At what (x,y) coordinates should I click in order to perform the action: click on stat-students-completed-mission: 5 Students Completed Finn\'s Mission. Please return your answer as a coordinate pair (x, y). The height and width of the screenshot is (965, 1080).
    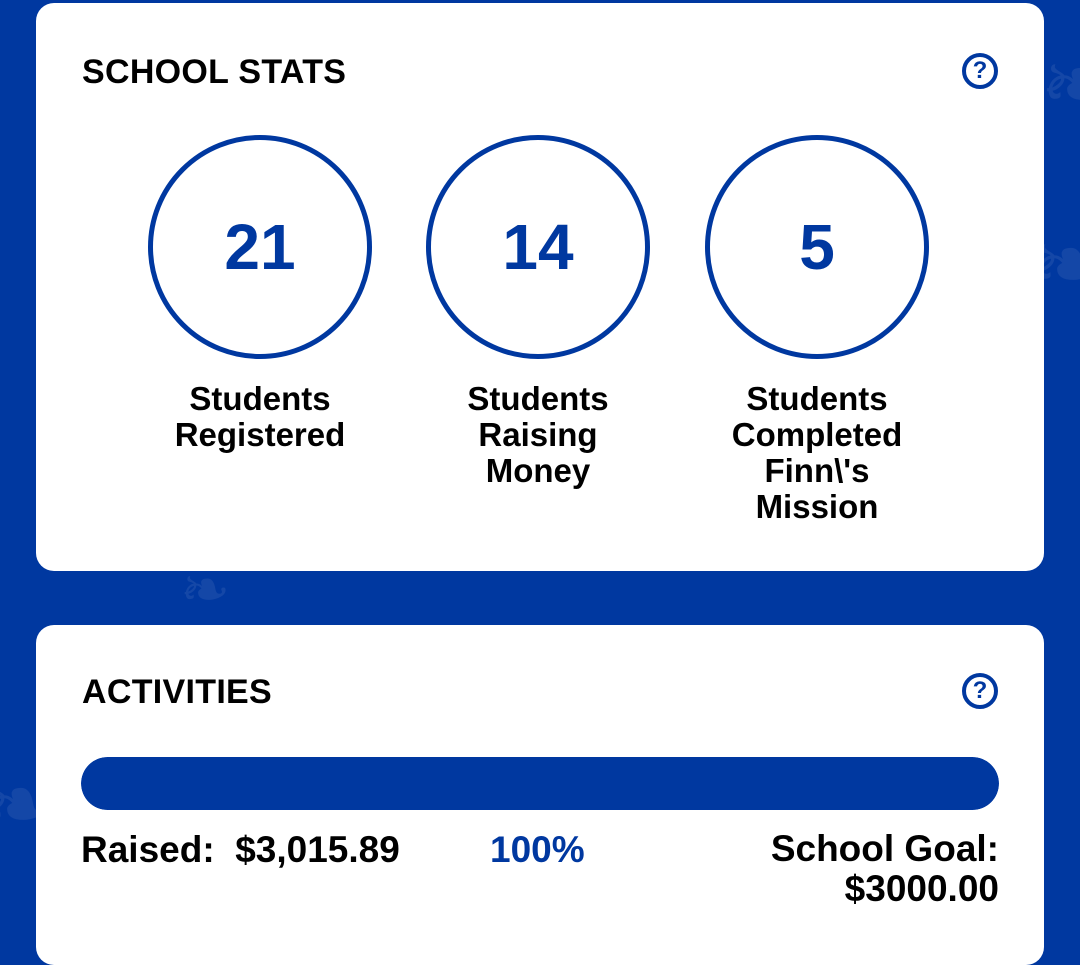
    Looking at the image, I should click on (817, 330).